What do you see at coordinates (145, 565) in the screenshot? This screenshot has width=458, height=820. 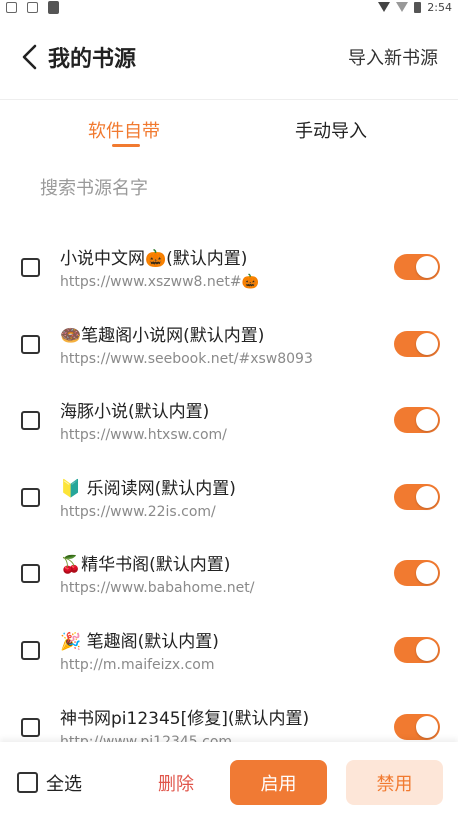 I see `source-name: 🍒精华书阁(默认内置)` at bounding box center [145, 565].